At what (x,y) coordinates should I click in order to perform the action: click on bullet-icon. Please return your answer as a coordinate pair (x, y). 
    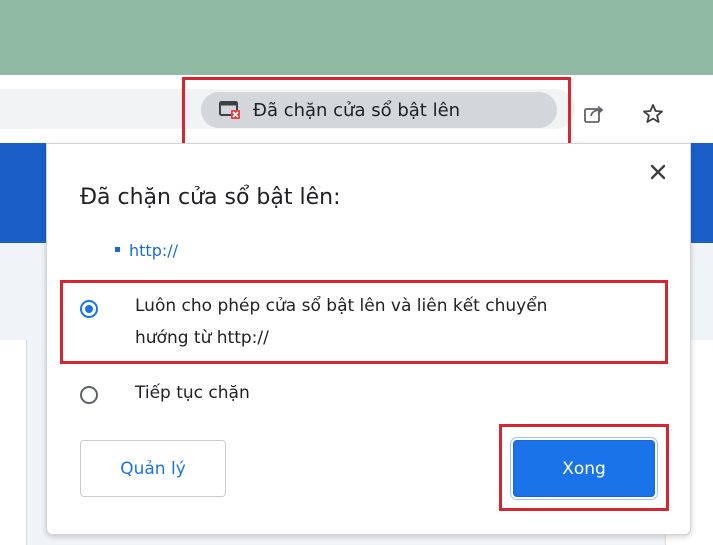
    Looking at the image, I should click on (117, 249).